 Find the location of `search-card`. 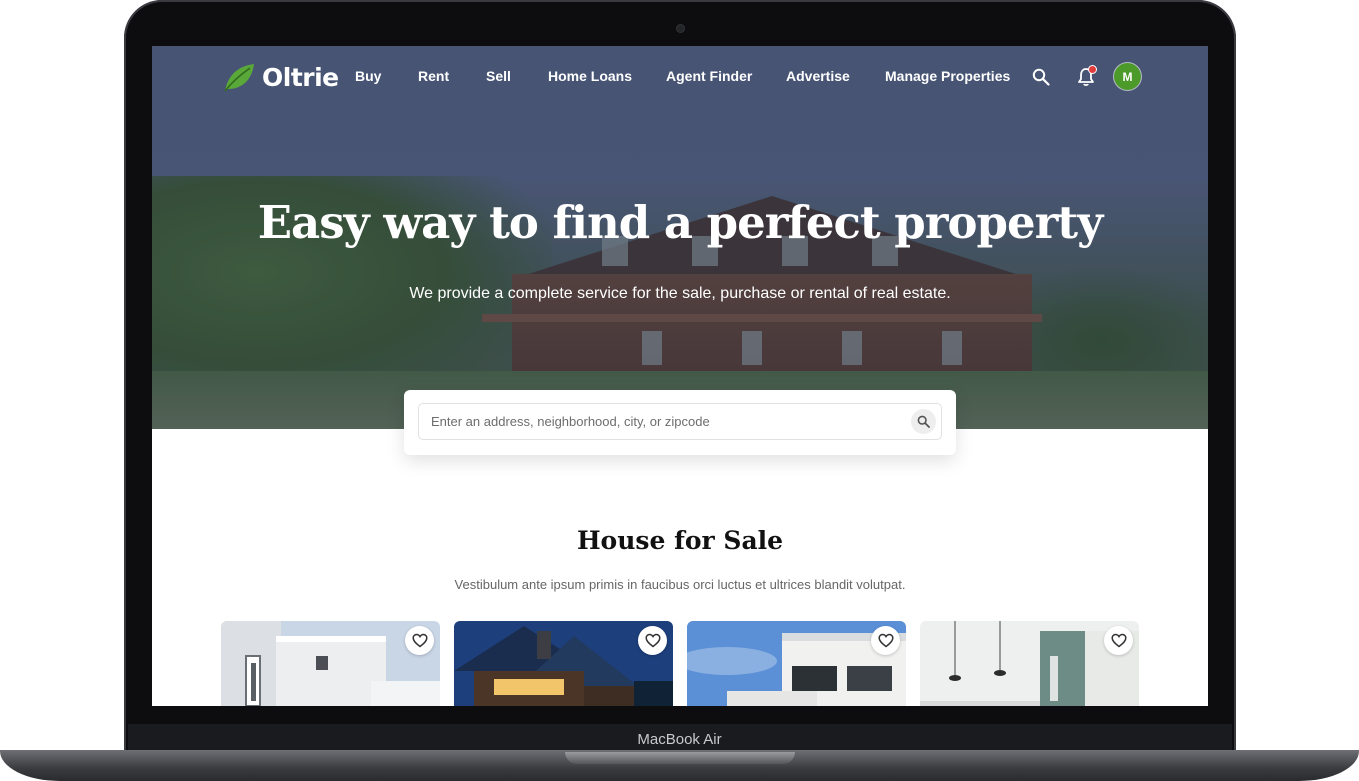

search-card is located at coordinates (680, 422).